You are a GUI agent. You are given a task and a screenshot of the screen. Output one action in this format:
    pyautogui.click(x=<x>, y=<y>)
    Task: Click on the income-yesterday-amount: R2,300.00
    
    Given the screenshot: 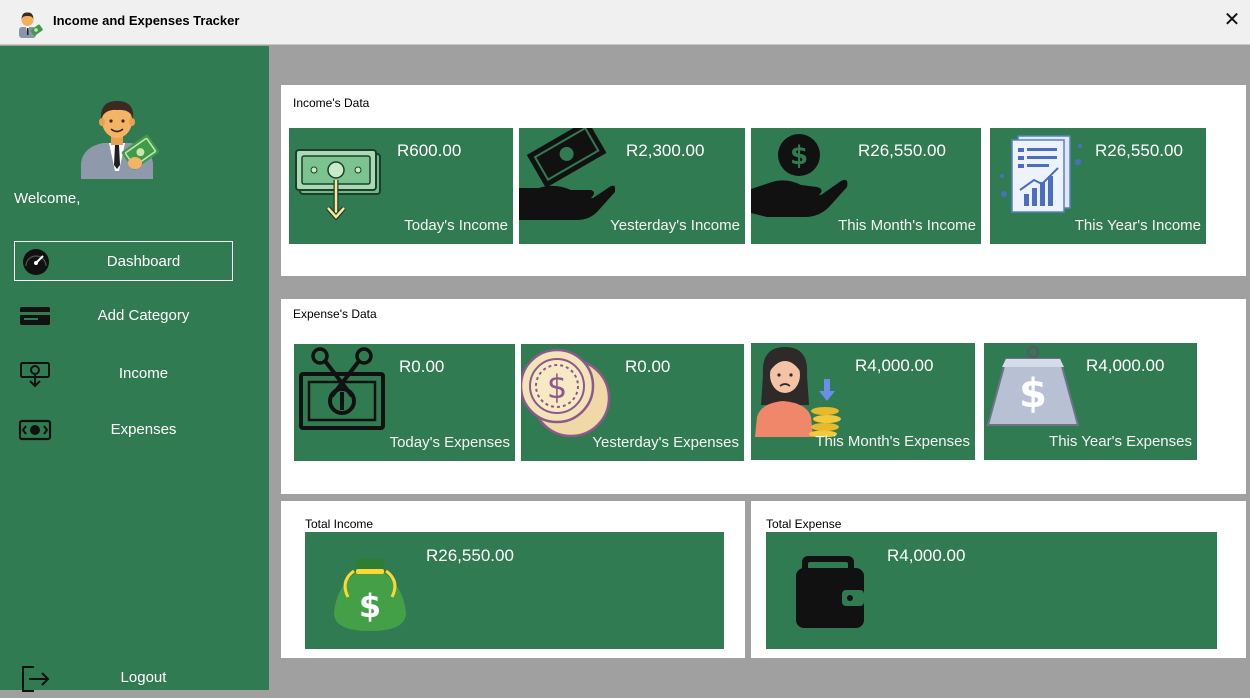 What is the action you would take?
    pyautogui.click(x=665, y=150)
    